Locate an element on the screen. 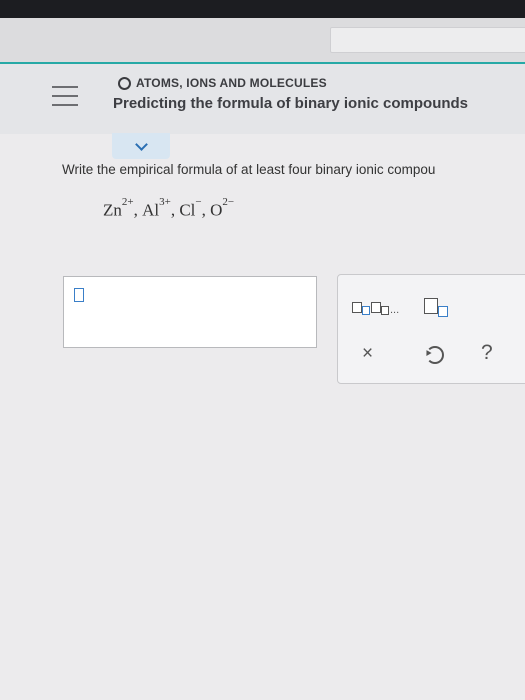 Image resolution: width=525 pixels, height=700 pixels. ion-zn: Zn2+, is located at coordinates (120, 208).